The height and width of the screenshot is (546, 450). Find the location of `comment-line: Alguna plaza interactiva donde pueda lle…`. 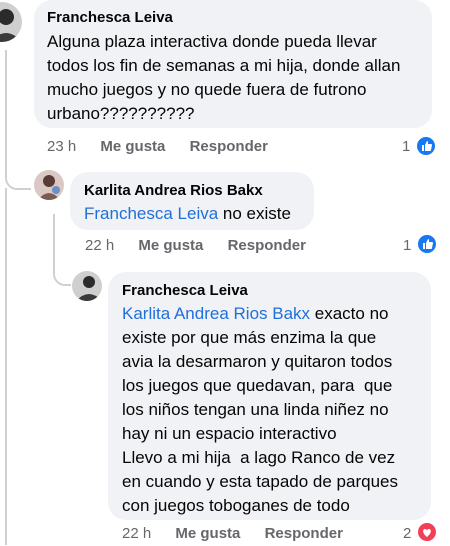

comment-line: Alguna plaza interactiva donde pueda lle… is located at coordinates (212, 41).